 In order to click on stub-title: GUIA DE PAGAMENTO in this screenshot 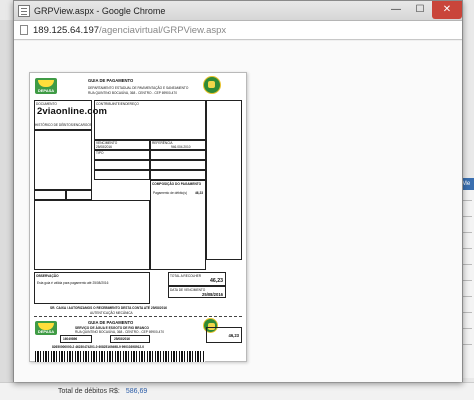, I will do `click(111, 322)`.